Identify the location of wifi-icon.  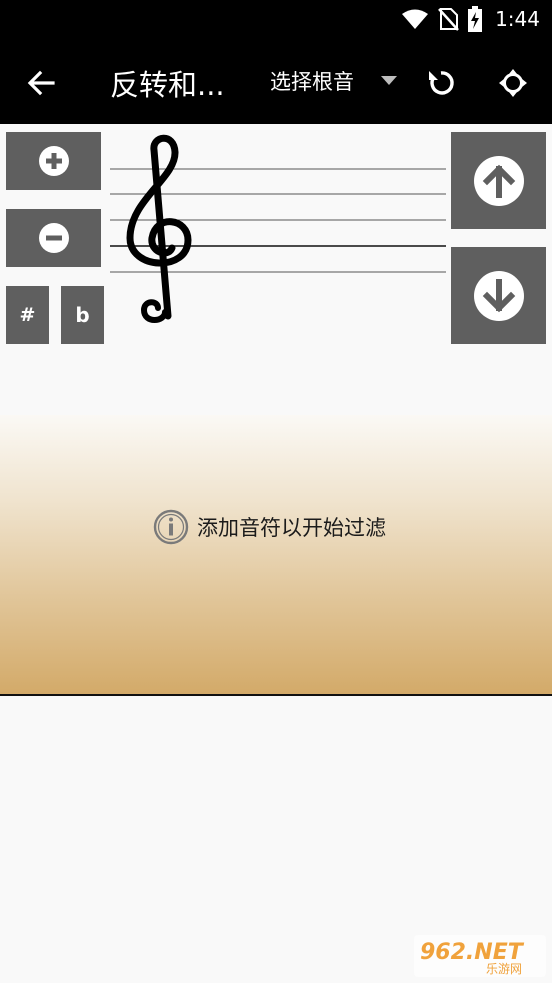
(415, 19).